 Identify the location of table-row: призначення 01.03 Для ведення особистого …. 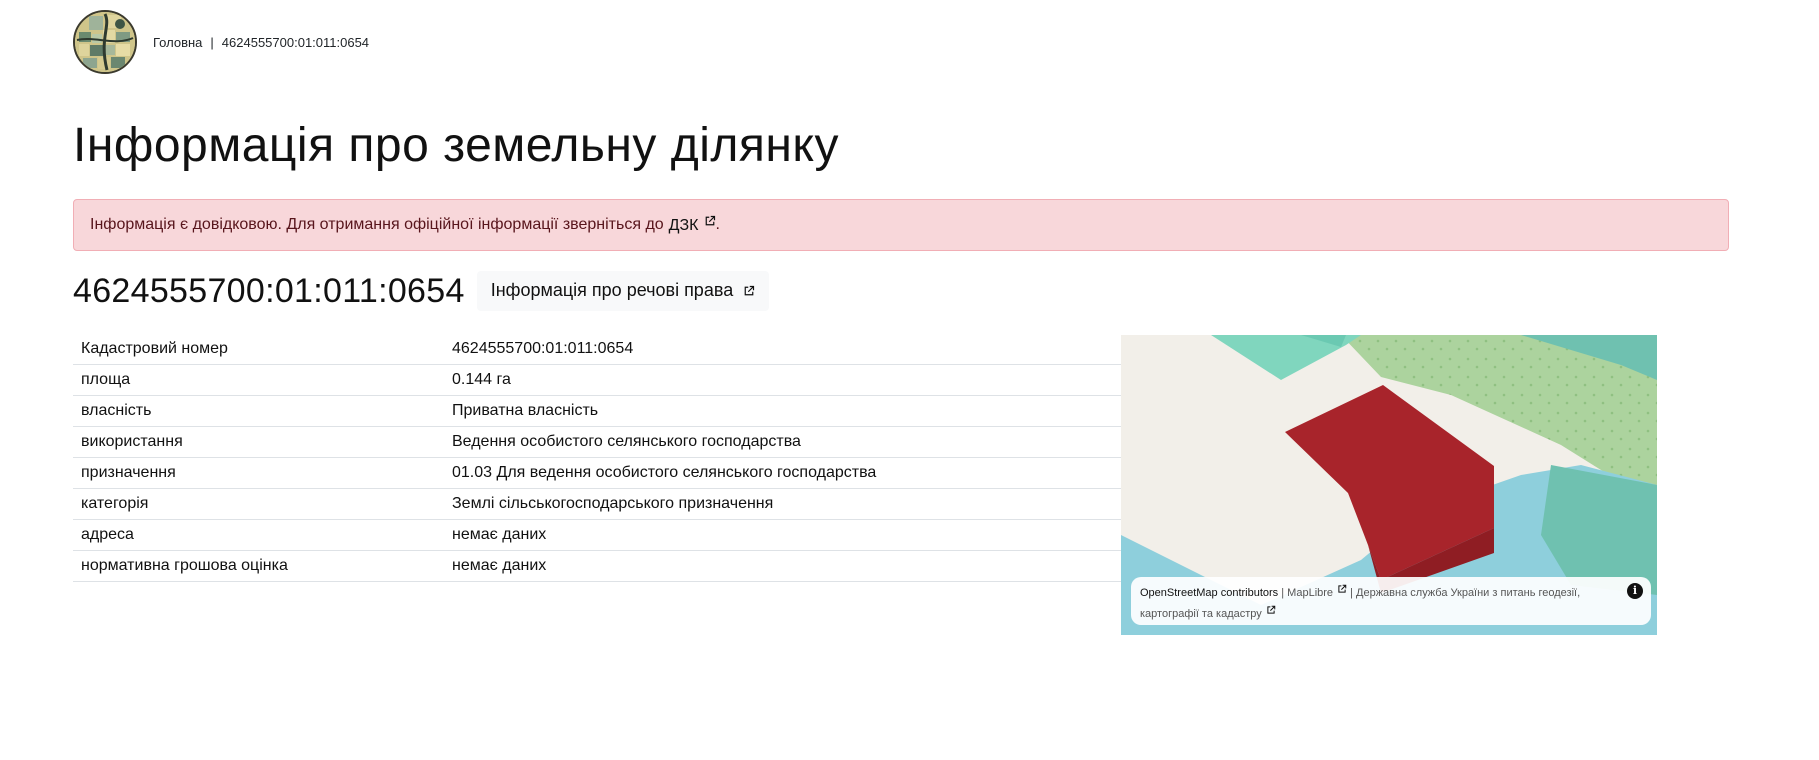
(620, 473).